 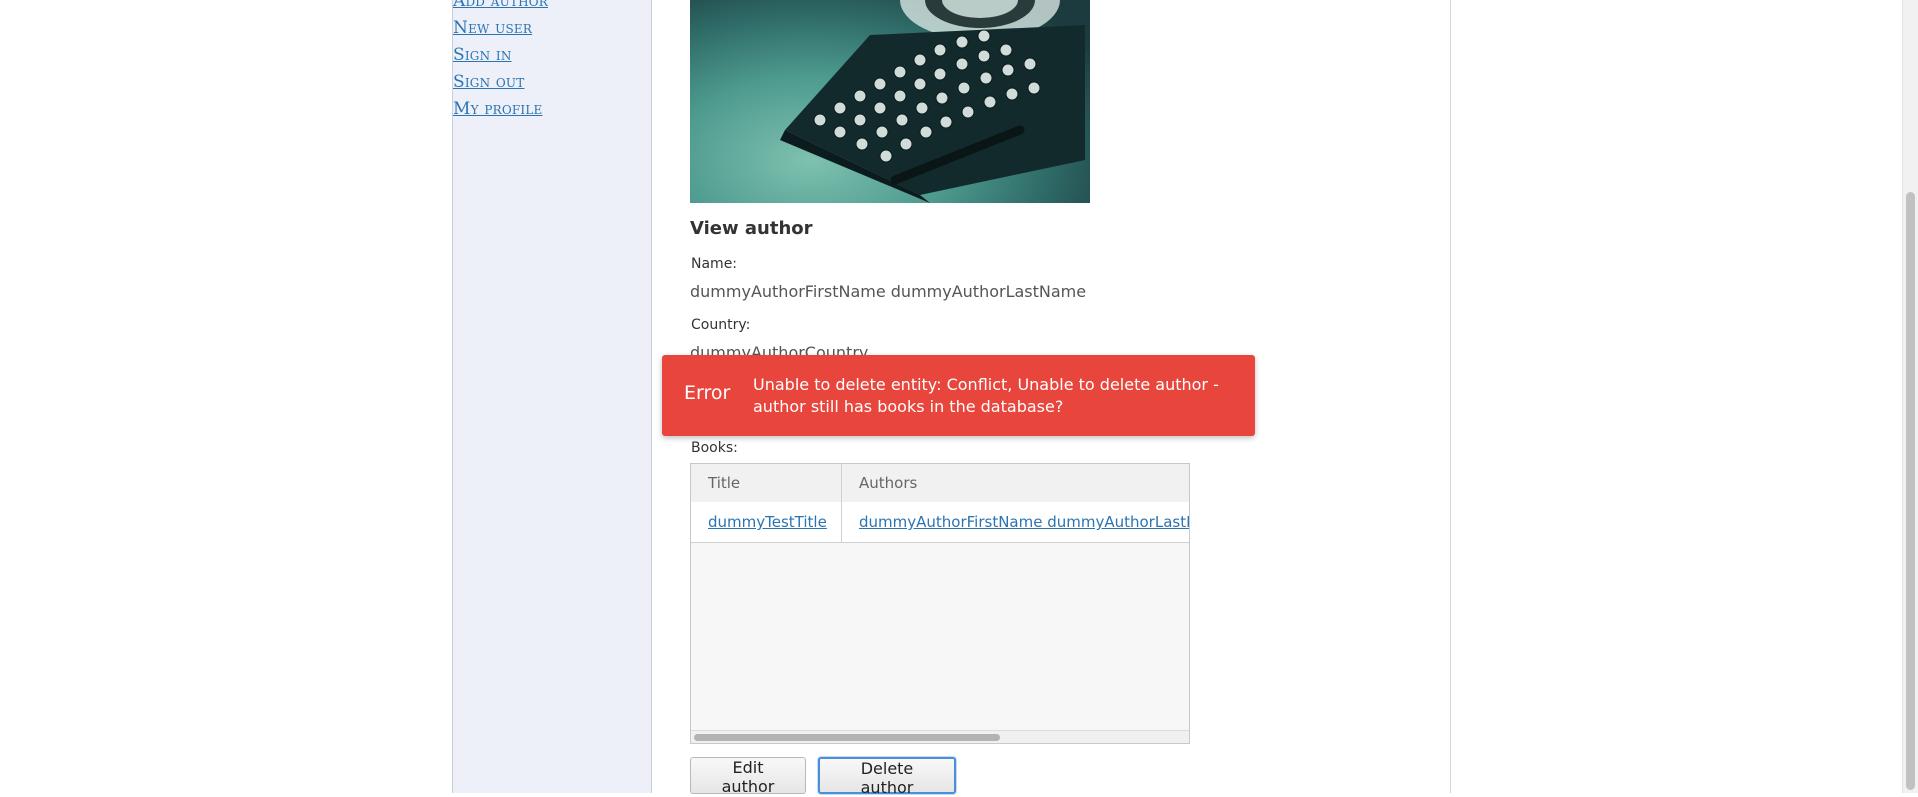 I want to click on cell-authors: dummyAuthorFirstName dummyAuthorLastName, so click(x=1015, y=522).